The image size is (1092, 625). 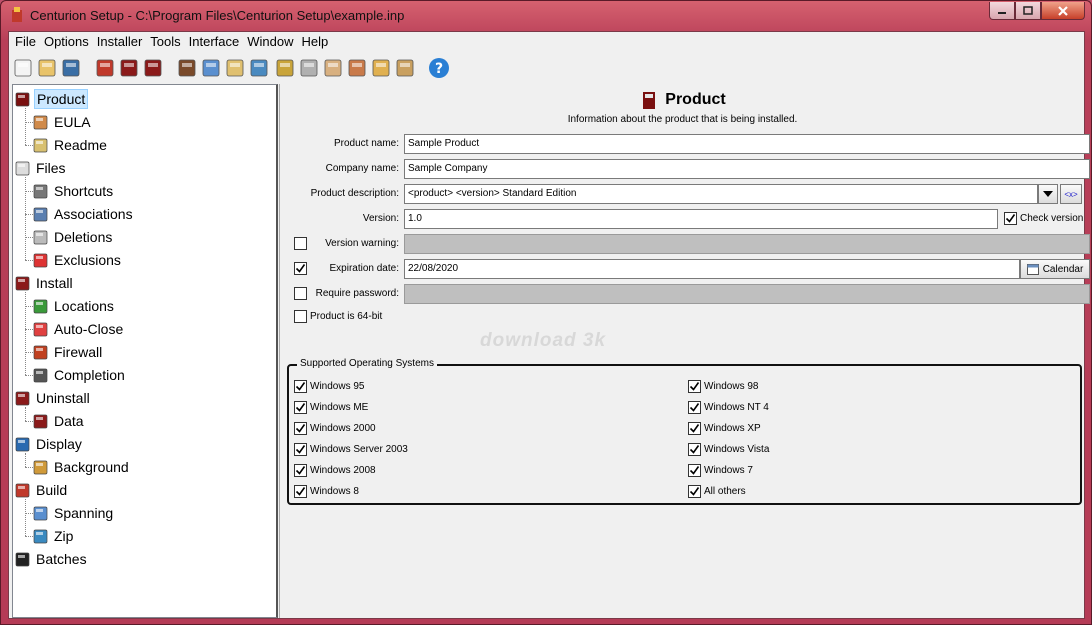 I want to click on require-password-label: Require password:, so click(x=357, y=293).